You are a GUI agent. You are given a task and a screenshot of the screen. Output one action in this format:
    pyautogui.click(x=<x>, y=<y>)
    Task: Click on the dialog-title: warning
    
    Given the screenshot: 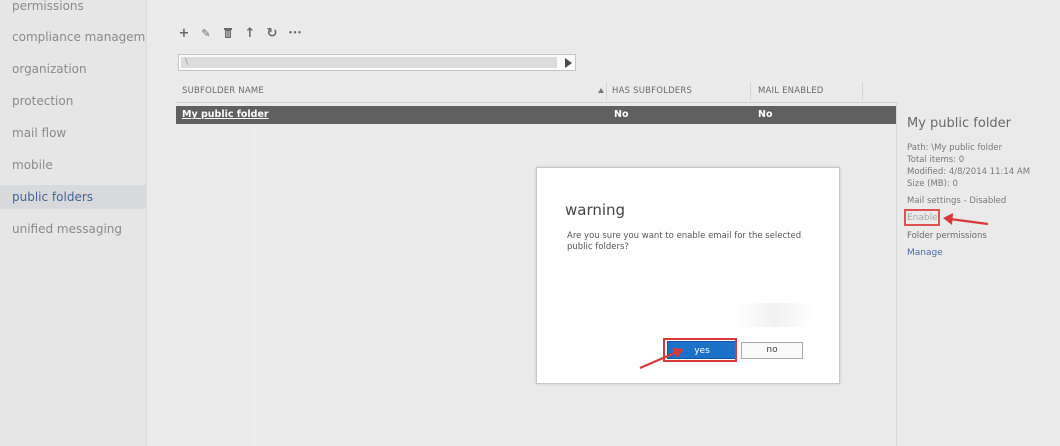 What is the action you would take?
    pyautogui.click(x=595, y=210)
    